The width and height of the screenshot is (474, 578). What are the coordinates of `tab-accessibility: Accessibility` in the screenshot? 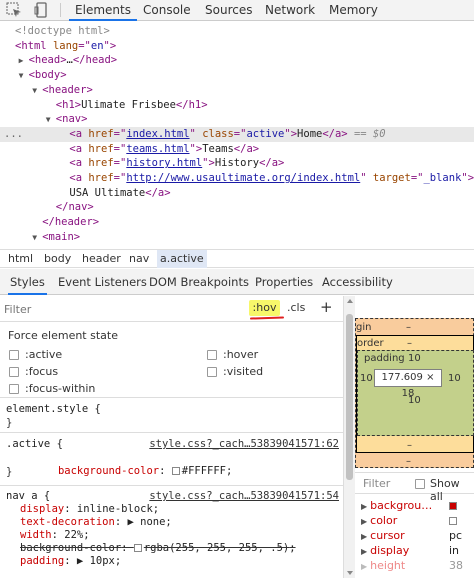 It's located at (357, 282).